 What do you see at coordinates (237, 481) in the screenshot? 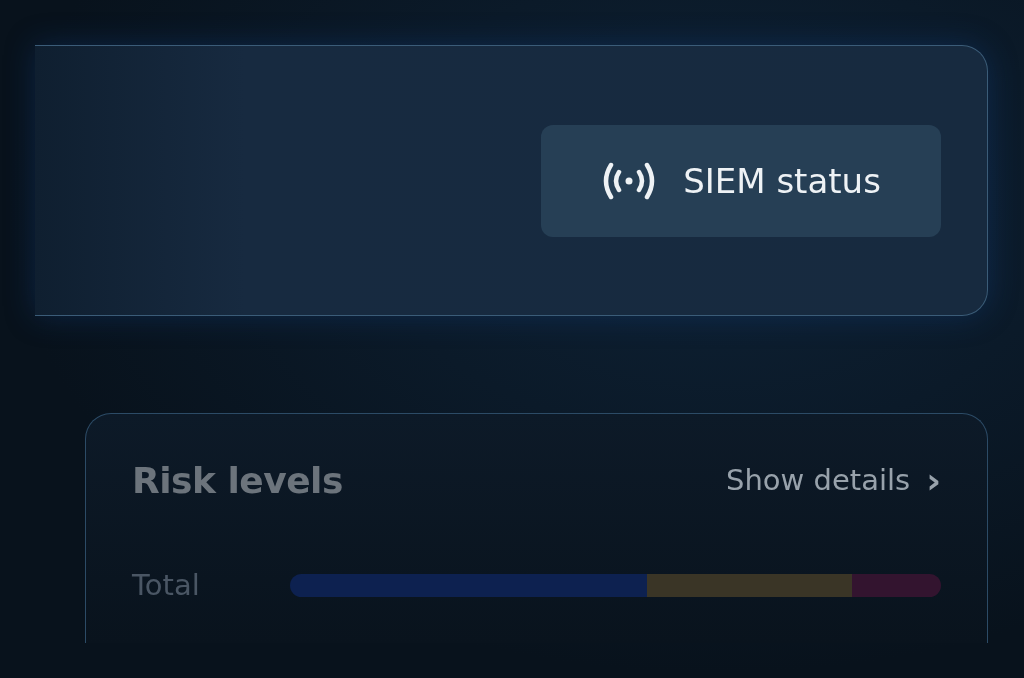
I see `card-title: Risk levels` at bounding box center [237, 481].